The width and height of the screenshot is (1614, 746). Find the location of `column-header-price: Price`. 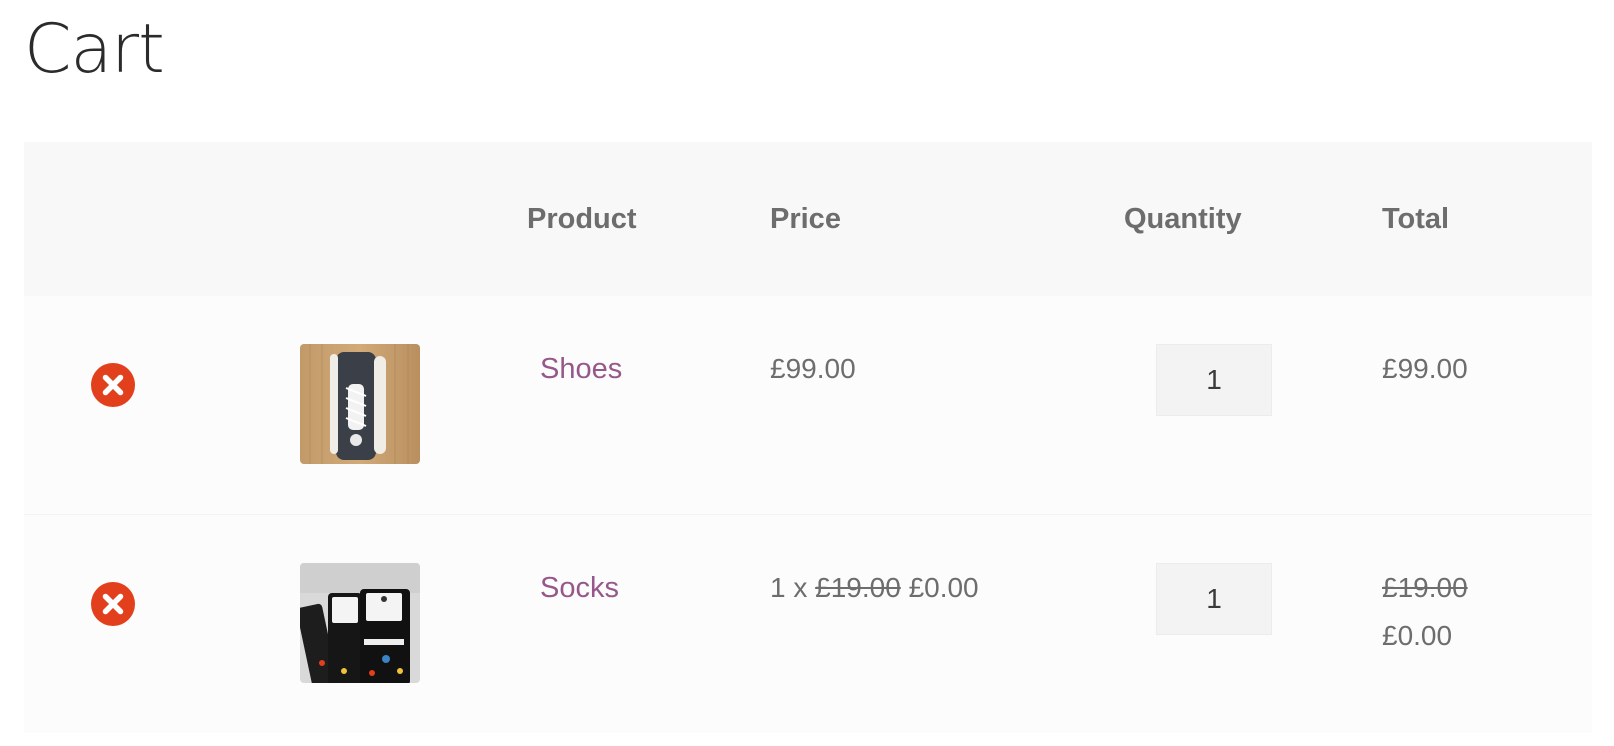

column-header-price: Price is located at coordinates (805, 219).